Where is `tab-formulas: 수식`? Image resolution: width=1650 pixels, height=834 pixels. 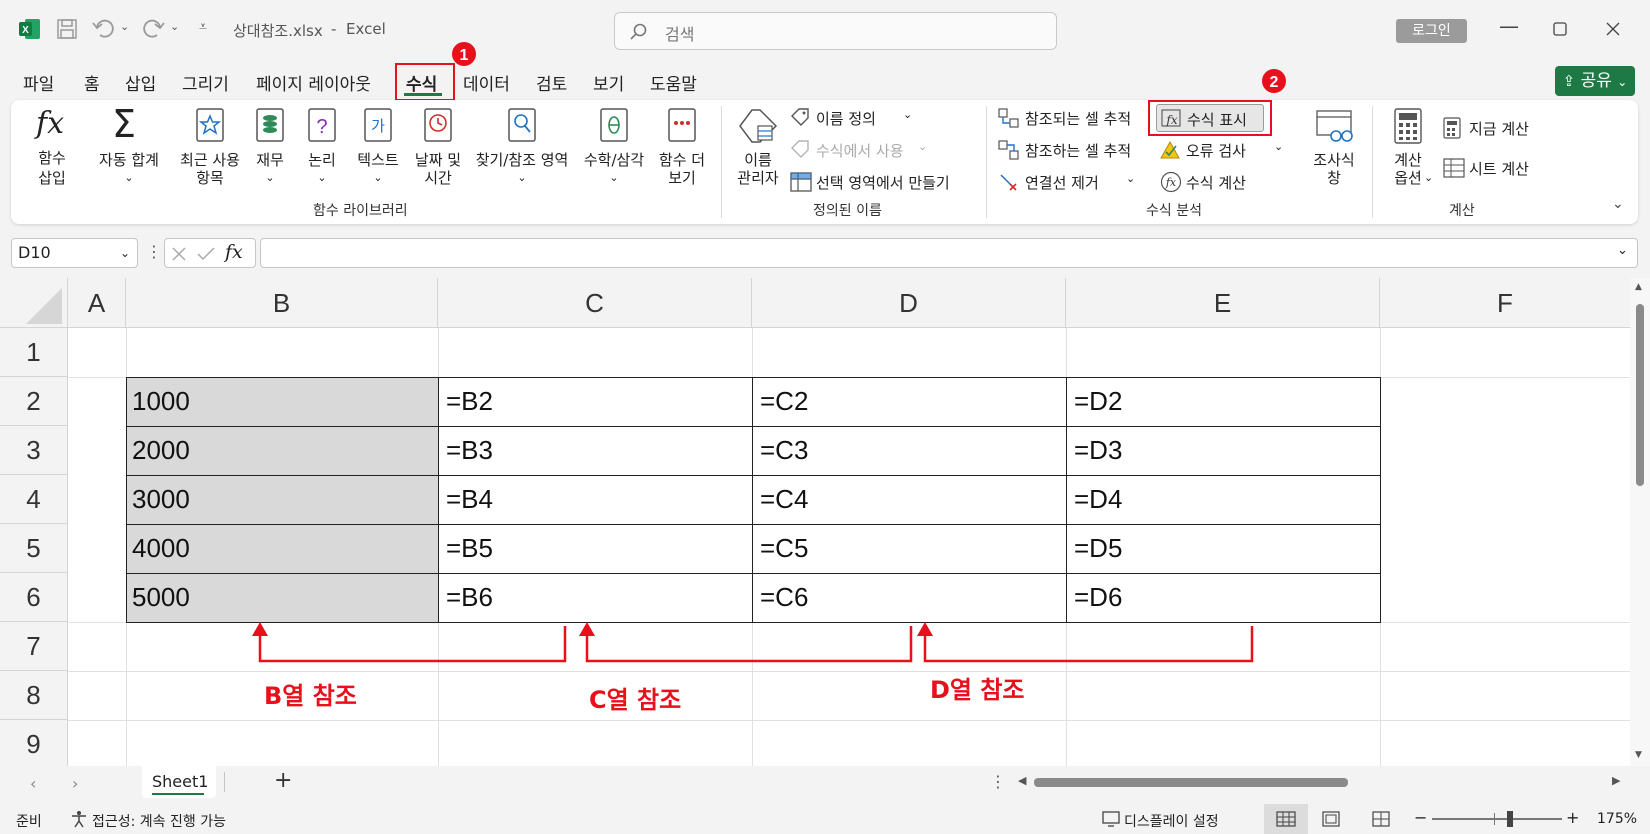 tab-formulas: 수식 is located at coordinates (421, 82).